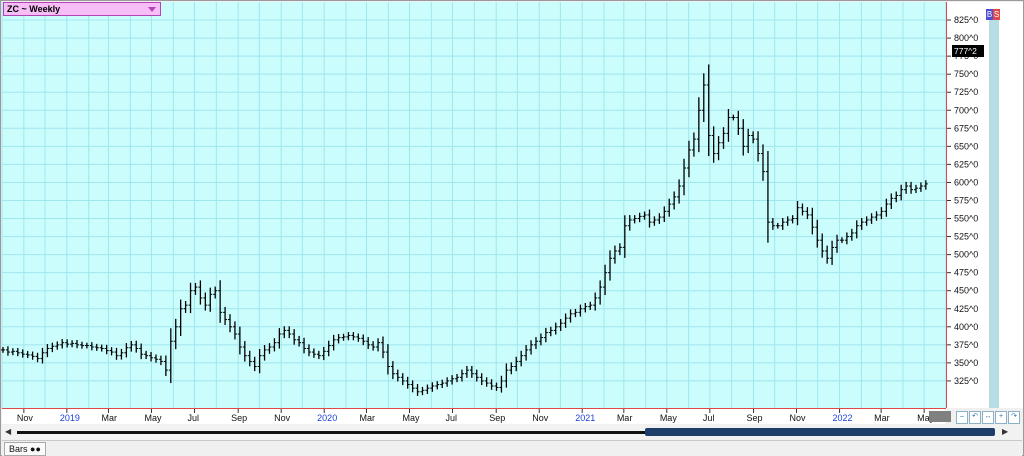 This screenshot has width=1024, height=456. What do you see at coordinates (966, 182) in the screenshot?
I see `y-tick-label: 600^0` at bounding box center [966, 182].